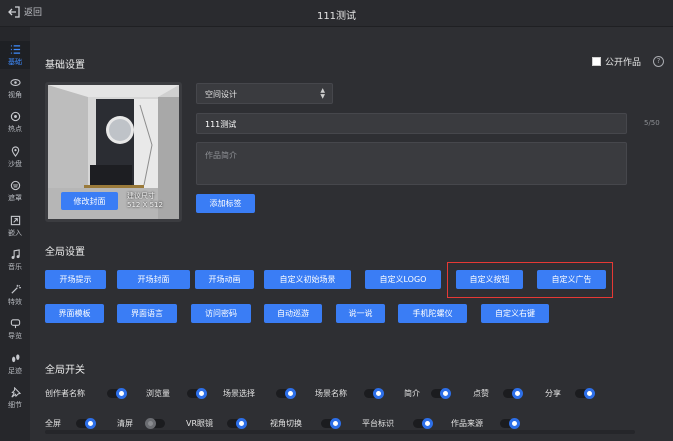 The height and width of the screenshot is (441, 673). What do you see at coordinates (15, 329) in the screenshot?
I see `sidebar-item-guide: 导览` at bounding box center [15, 329].